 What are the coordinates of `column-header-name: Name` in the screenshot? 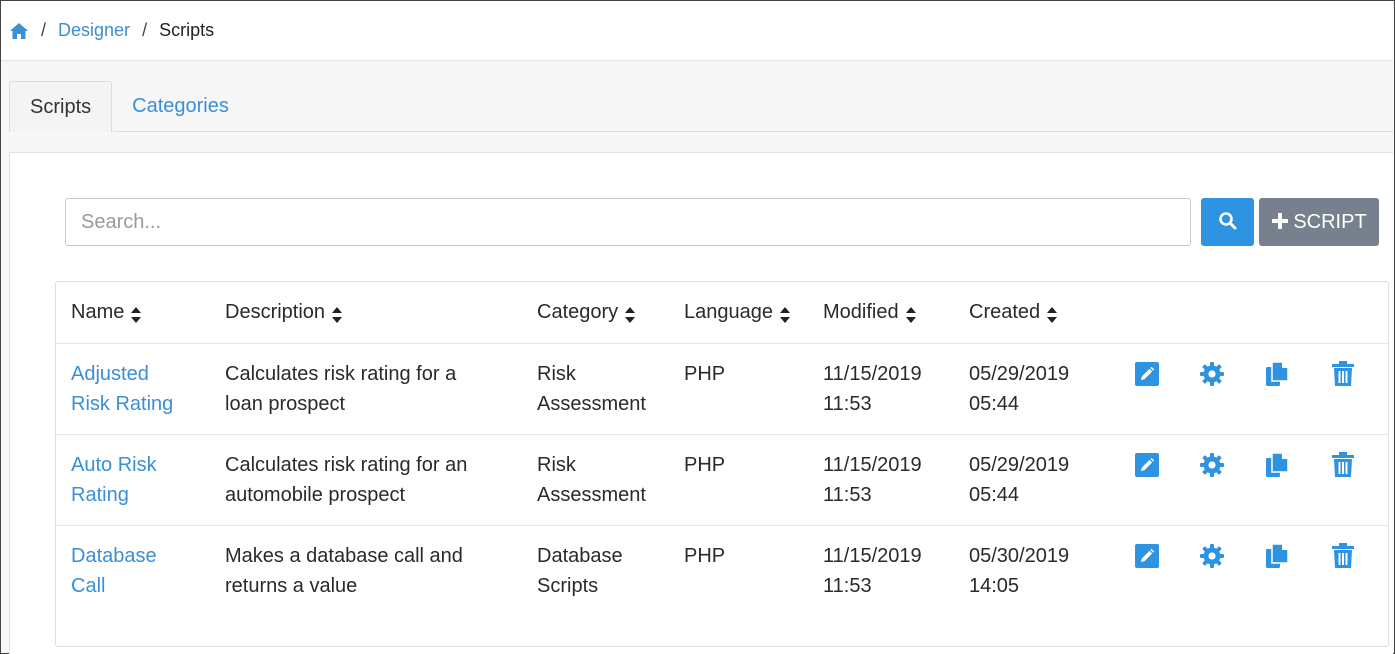 It's located at (141, 312).